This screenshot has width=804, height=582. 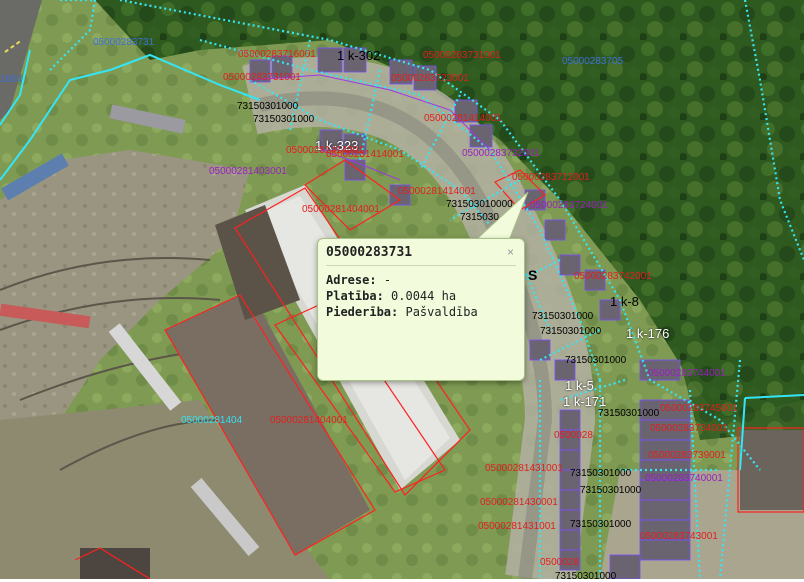 What do you see at coordinates (479, 217) in the screenshot?
I see `cadastral-label: 7315030` at bounding box center [479, 217].